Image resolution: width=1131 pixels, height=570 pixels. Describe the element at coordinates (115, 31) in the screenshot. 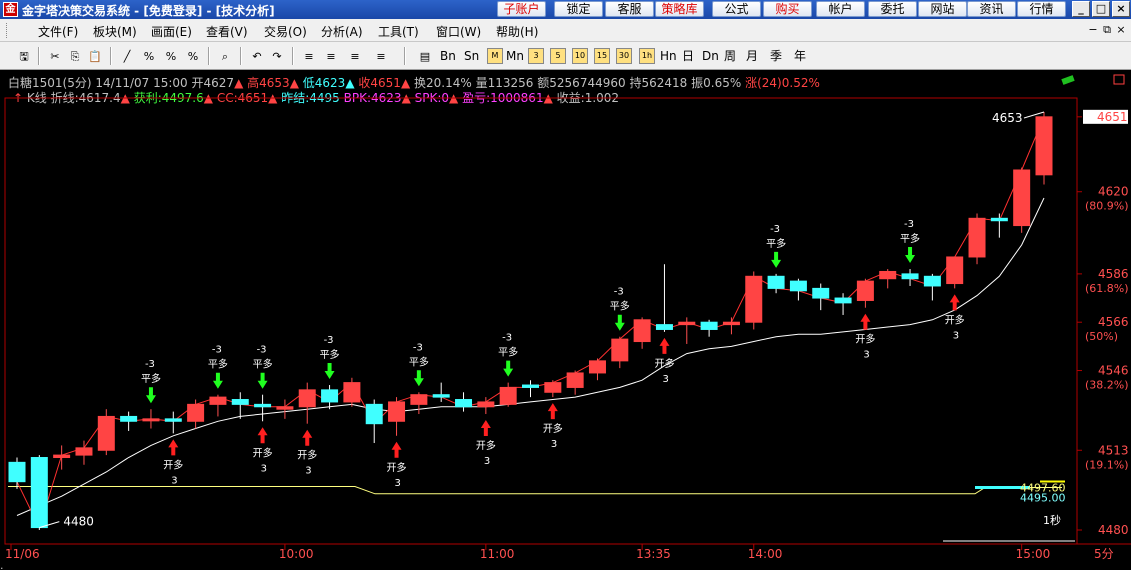

I see `menu-item-1: 板块(M)` at that location.